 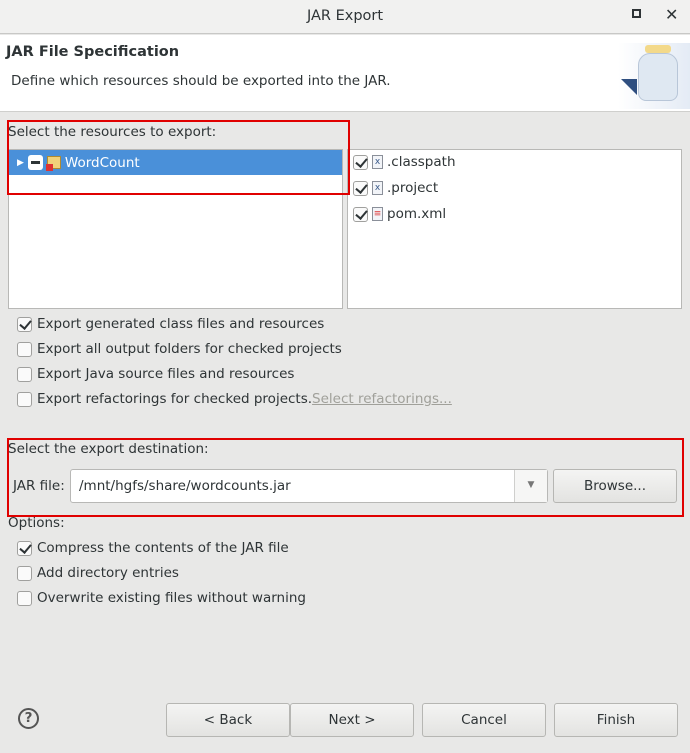 I want to click on jar-file-input: /mnt/hgfs/share/wordcounts.jar, so click(x=185, y=486).